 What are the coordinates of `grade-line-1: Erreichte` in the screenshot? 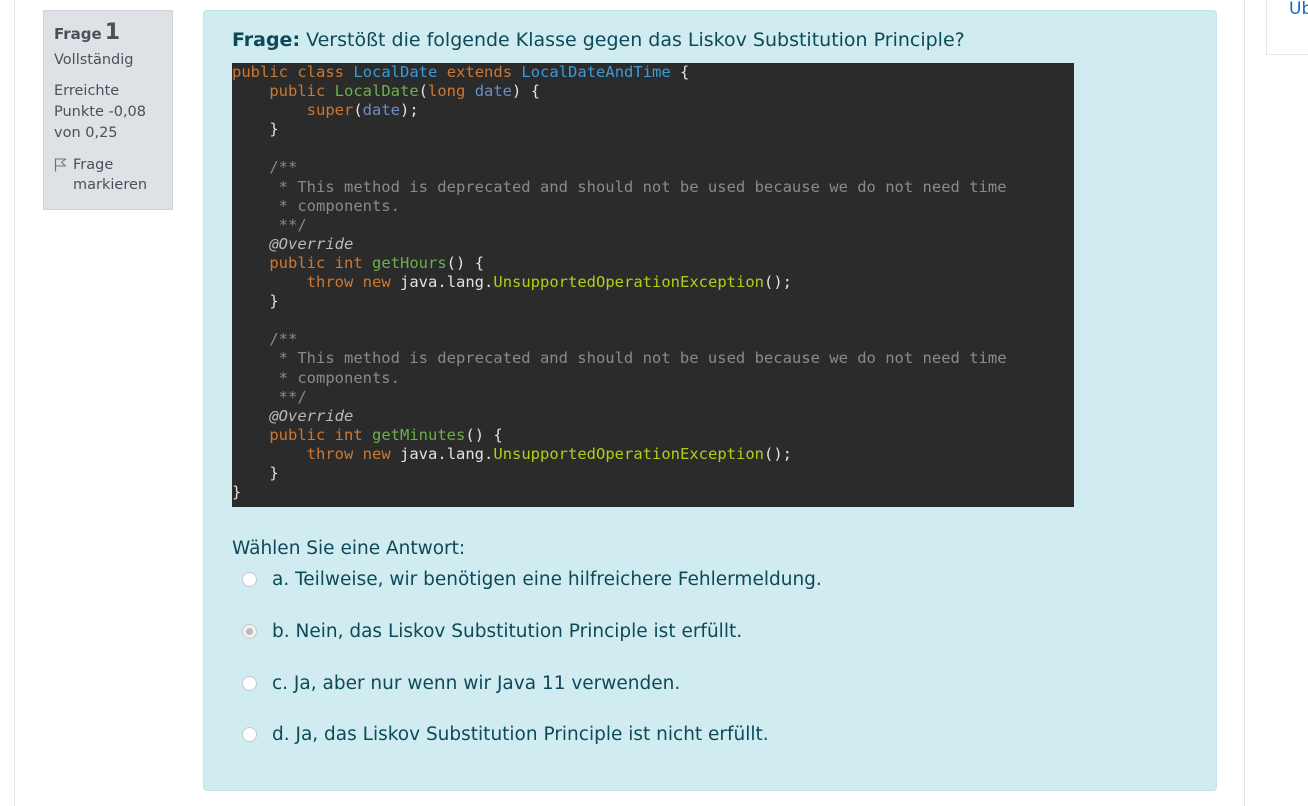 It's located at (87, 91).